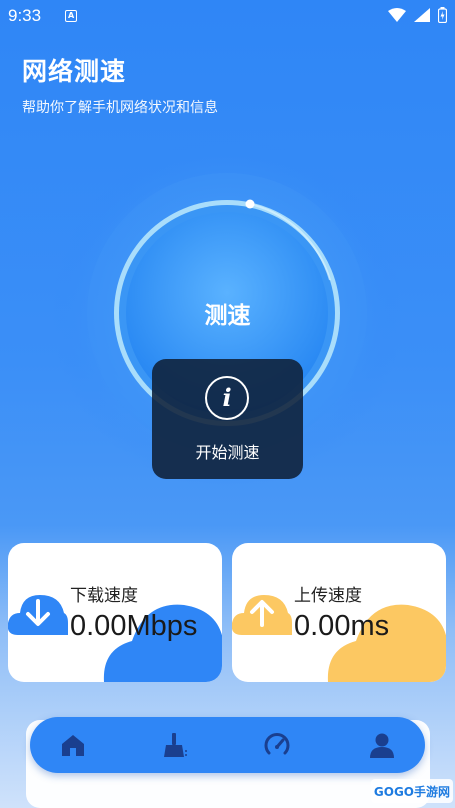  What do you see at coordinates (328, 596) in the screenshot?
I see `upload-label: 上传速度` at bounding box center [328, 596].